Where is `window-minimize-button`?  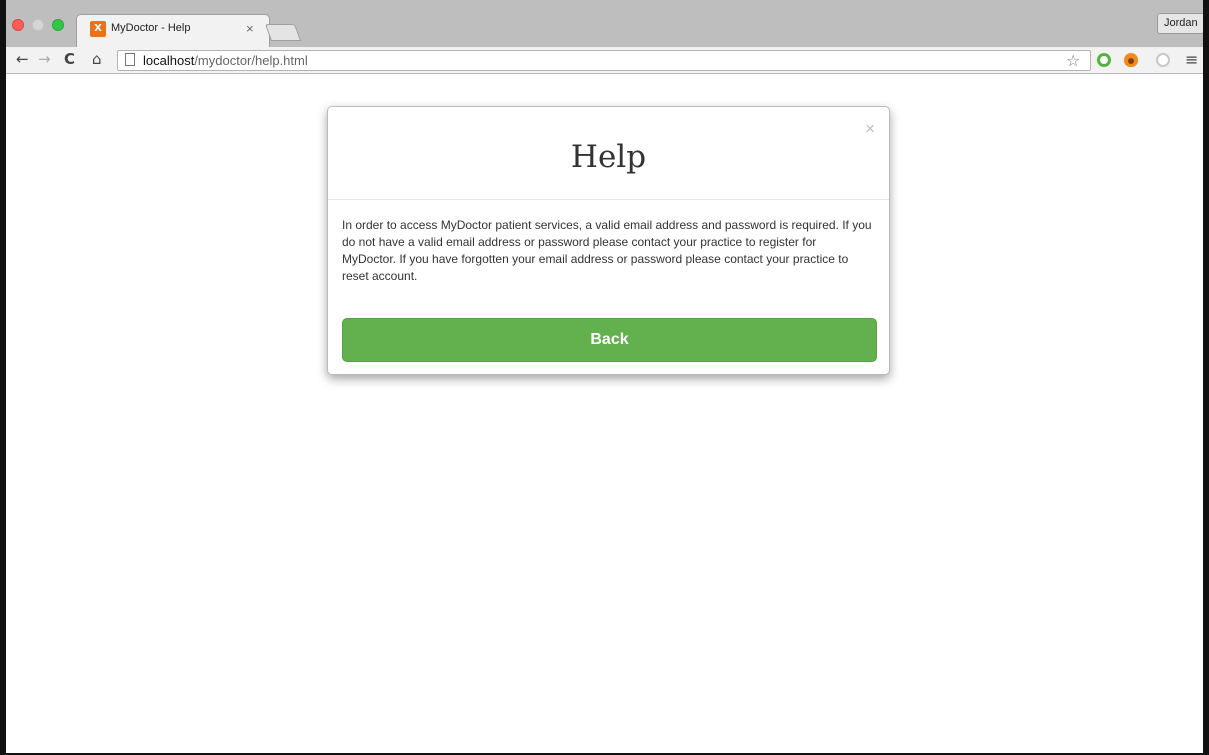 window-minimize-button is located at coordinates (38, 25).